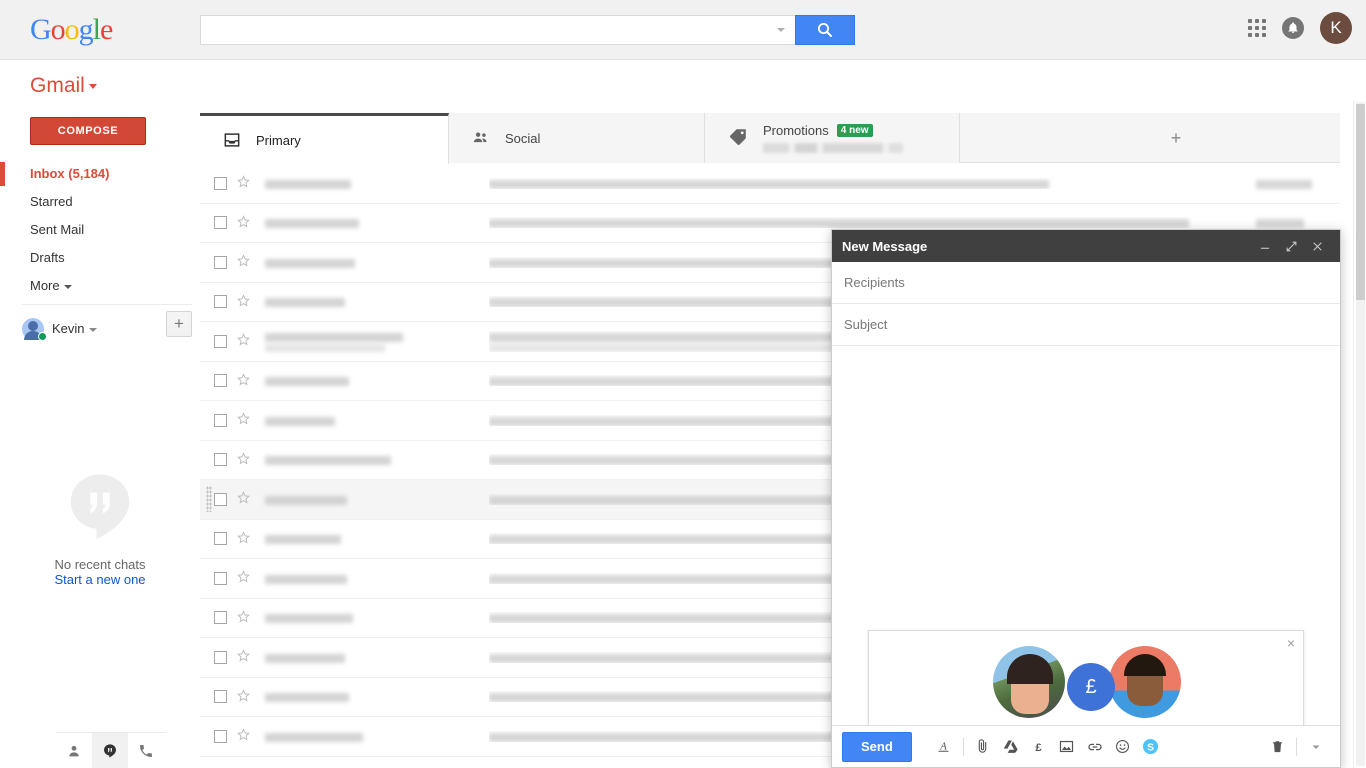 The height and width of the screenshot is (768, 1366). I want to click on avatar: K, so click(1336, 28).